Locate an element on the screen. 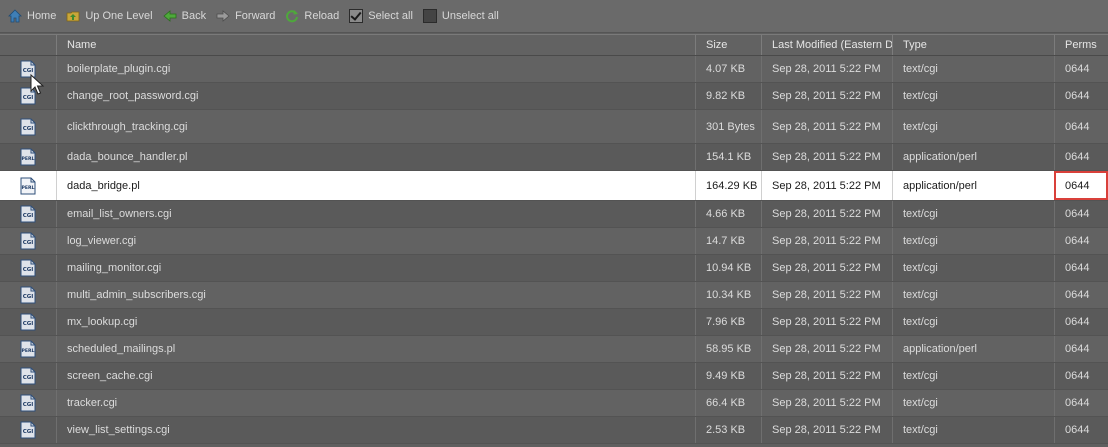 The width and height of the screenshot is (1108, 447). home-button: Home is located at coordinates (32, 16).